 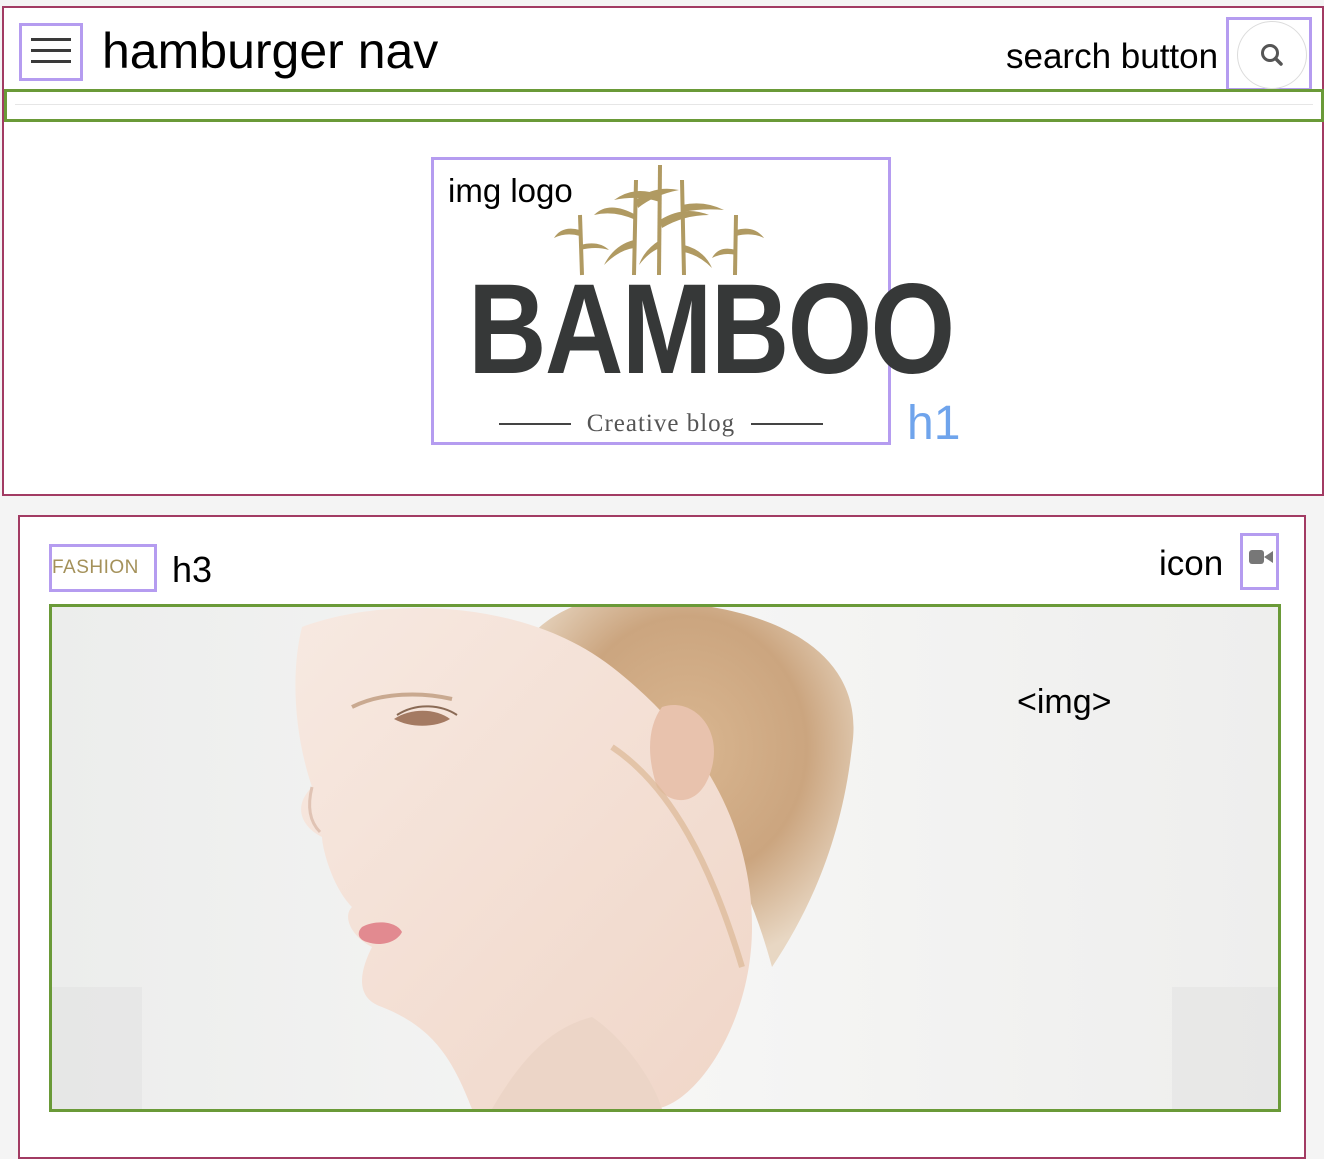 What do you see at coordinates (1261, 557) in the screenshot?
I see `video-camera-icon` at bounding box center [1261, 557].